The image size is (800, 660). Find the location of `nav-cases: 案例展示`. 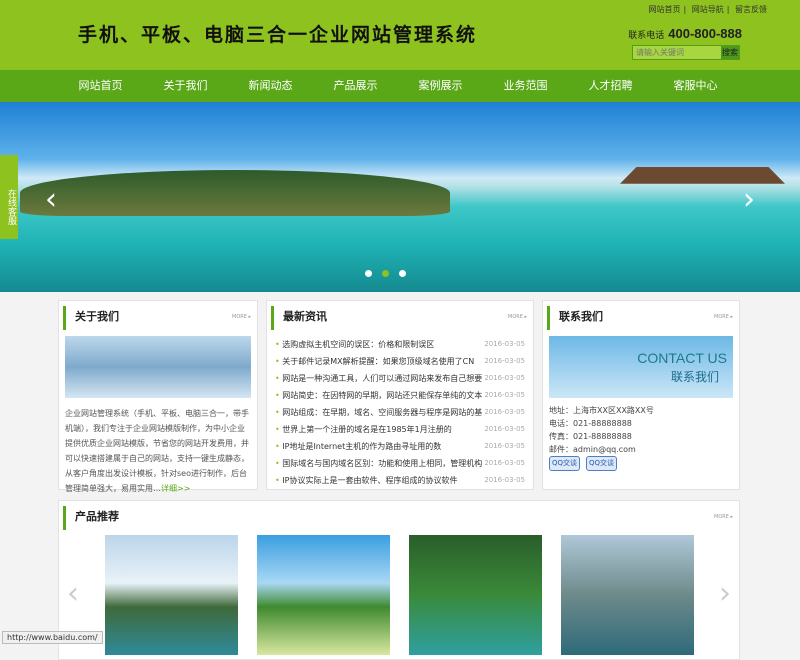

nav-cases: 案例展示 is located at coordinates (440, 86).